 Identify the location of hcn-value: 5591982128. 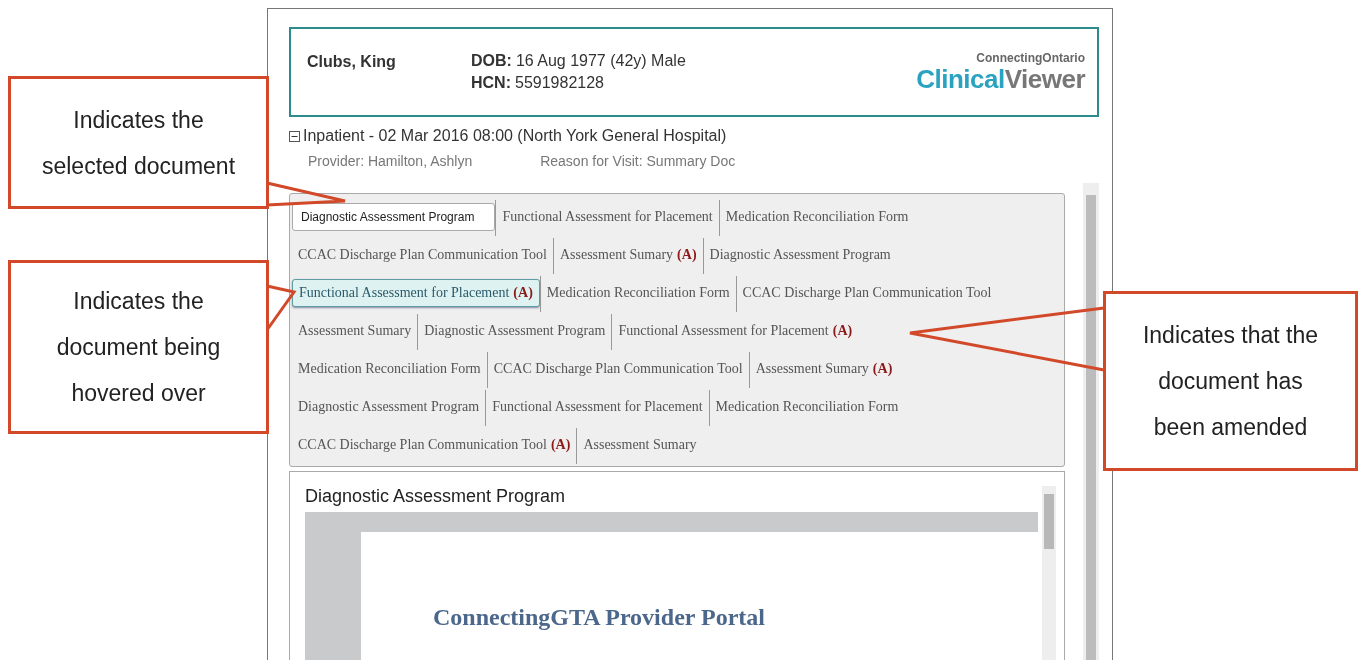
(559, 83).